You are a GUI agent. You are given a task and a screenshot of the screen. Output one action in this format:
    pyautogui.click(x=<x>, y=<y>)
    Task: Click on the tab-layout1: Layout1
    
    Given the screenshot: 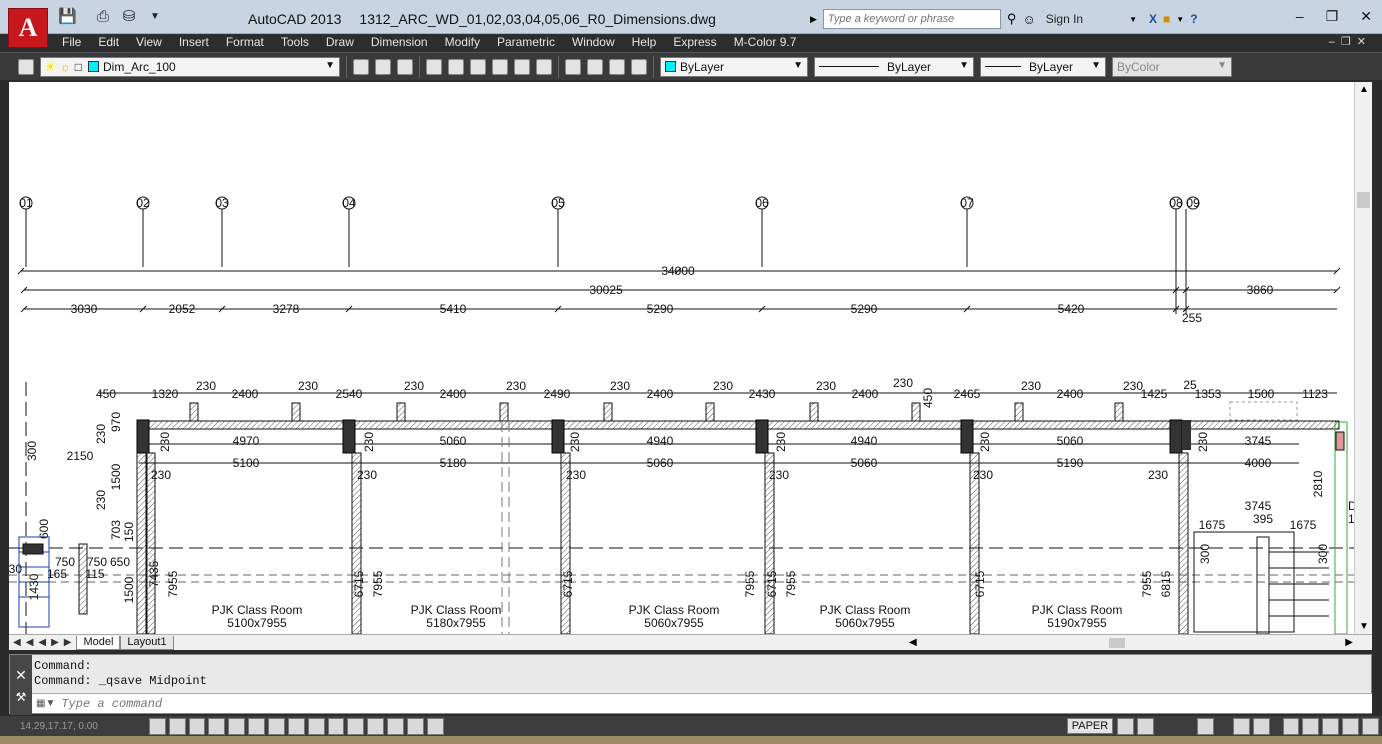 What is the action you would take?
    pyautogui.click(x=147, y=642)
    